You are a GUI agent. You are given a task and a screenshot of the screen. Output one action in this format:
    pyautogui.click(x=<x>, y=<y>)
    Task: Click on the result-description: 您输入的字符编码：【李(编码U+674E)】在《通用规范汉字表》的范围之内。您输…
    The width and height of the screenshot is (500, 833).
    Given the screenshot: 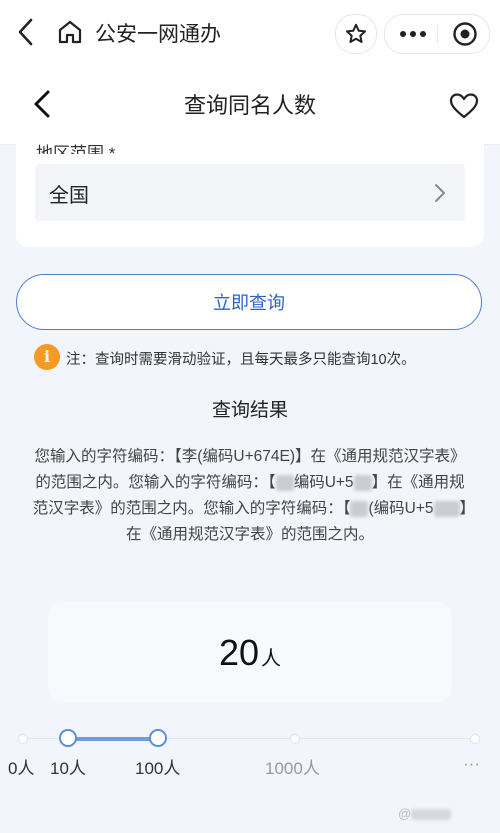 What is the action you would take?
    pyautogui.click(x=250, y=496)
    